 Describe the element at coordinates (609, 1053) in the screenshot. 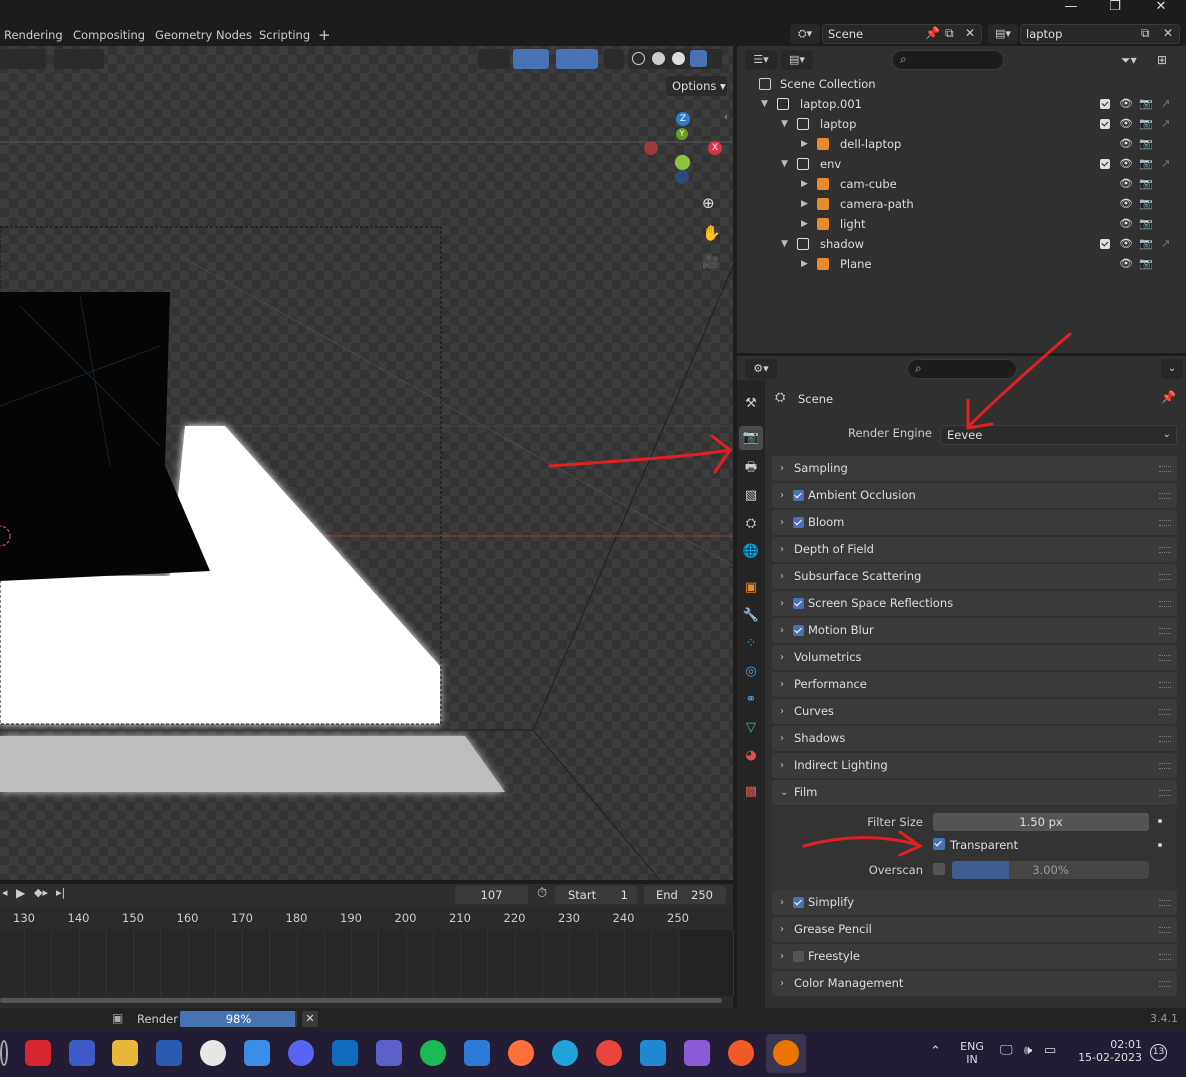

I see `chrome-icon` at that location.